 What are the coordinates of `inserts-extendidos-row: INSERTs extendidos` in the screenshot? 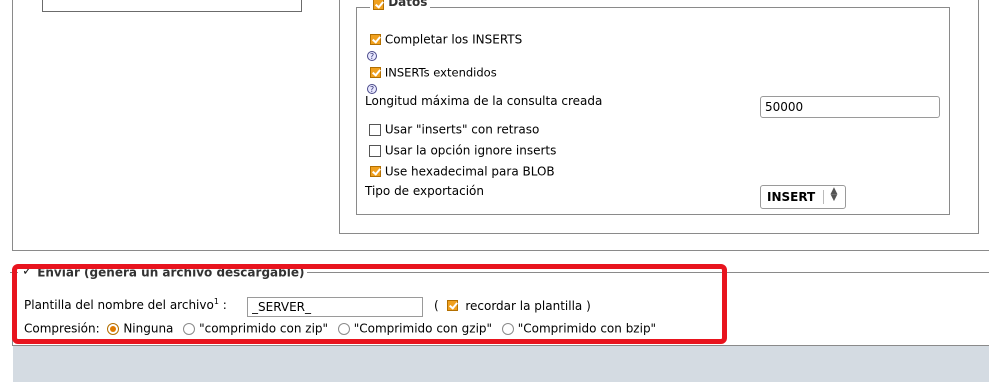 It's located at (433, 72).